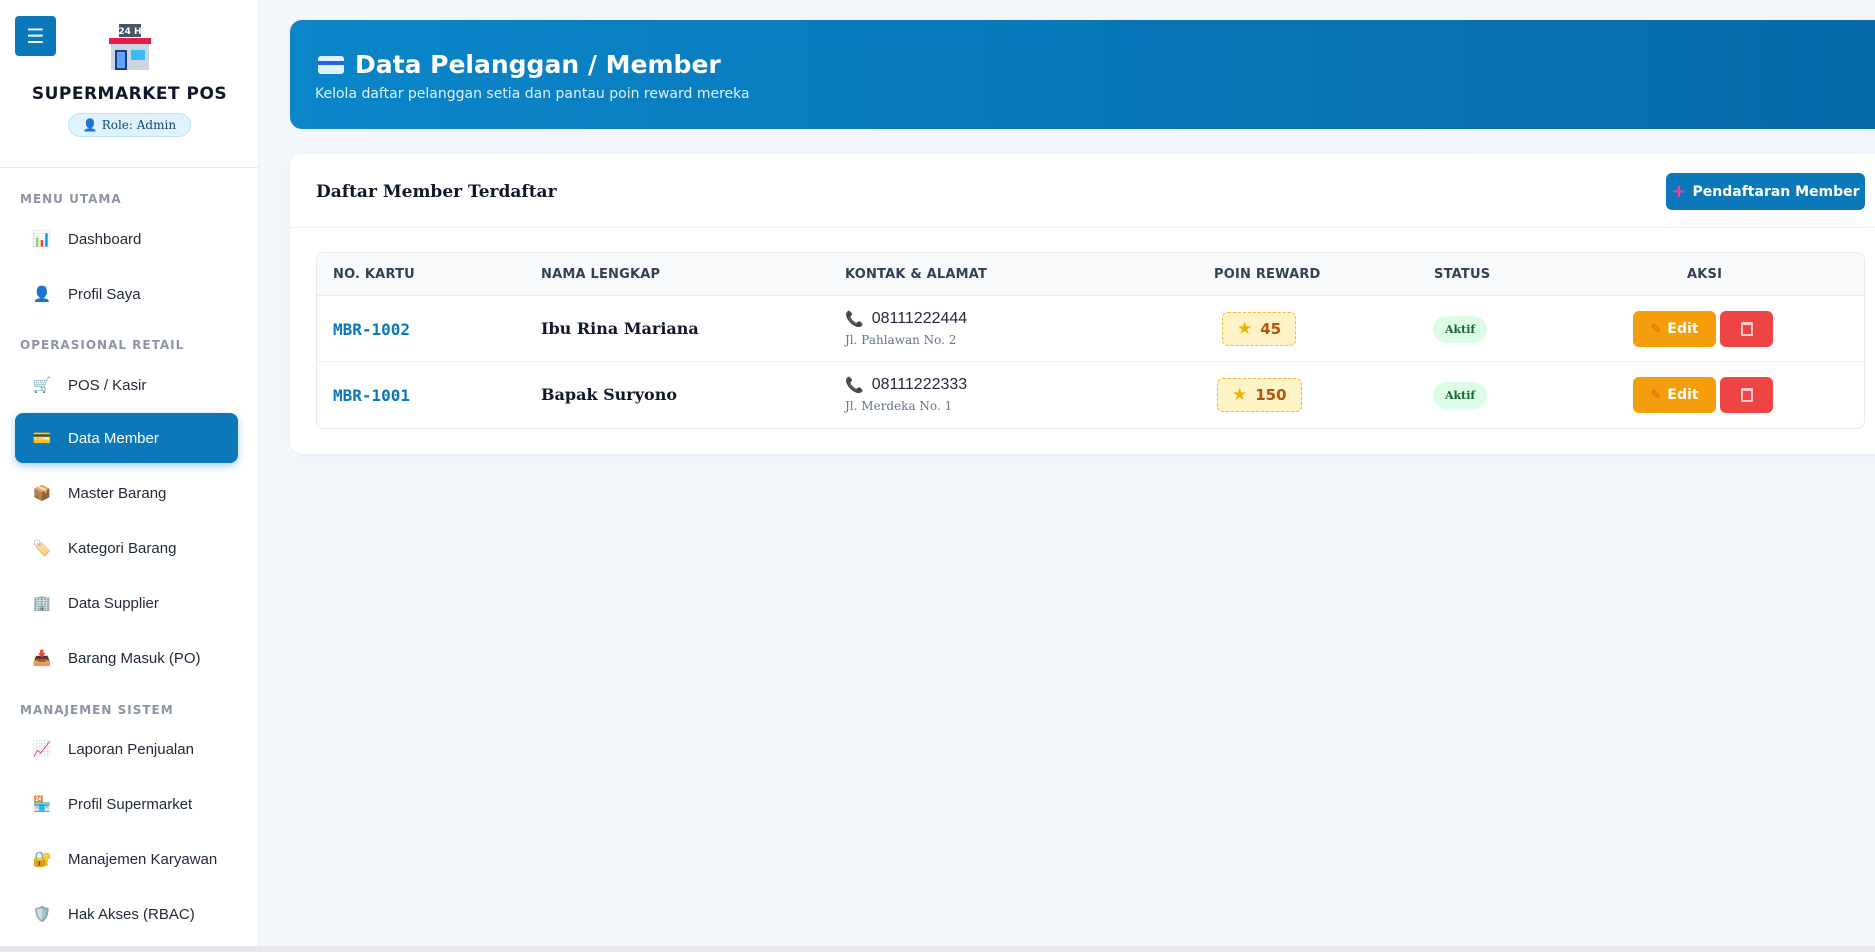  Describe the element at coordinates (131, 749) in the screenshot. I see `sidebar-item-label: Laporan Penjualan` at that location.